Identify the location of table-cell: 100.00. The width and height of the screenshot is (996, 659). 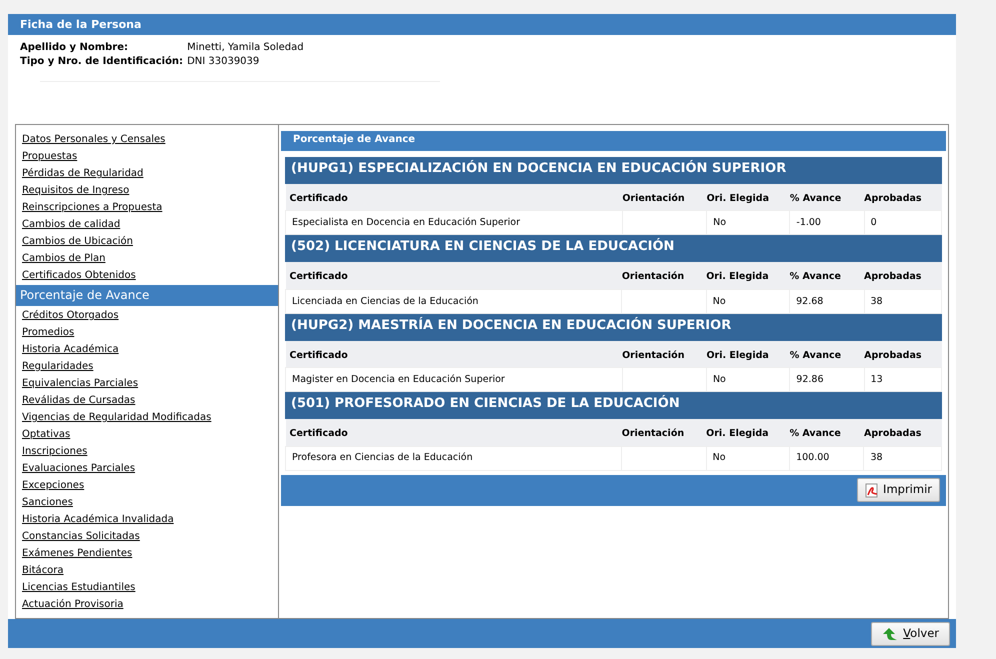
(813, 458).